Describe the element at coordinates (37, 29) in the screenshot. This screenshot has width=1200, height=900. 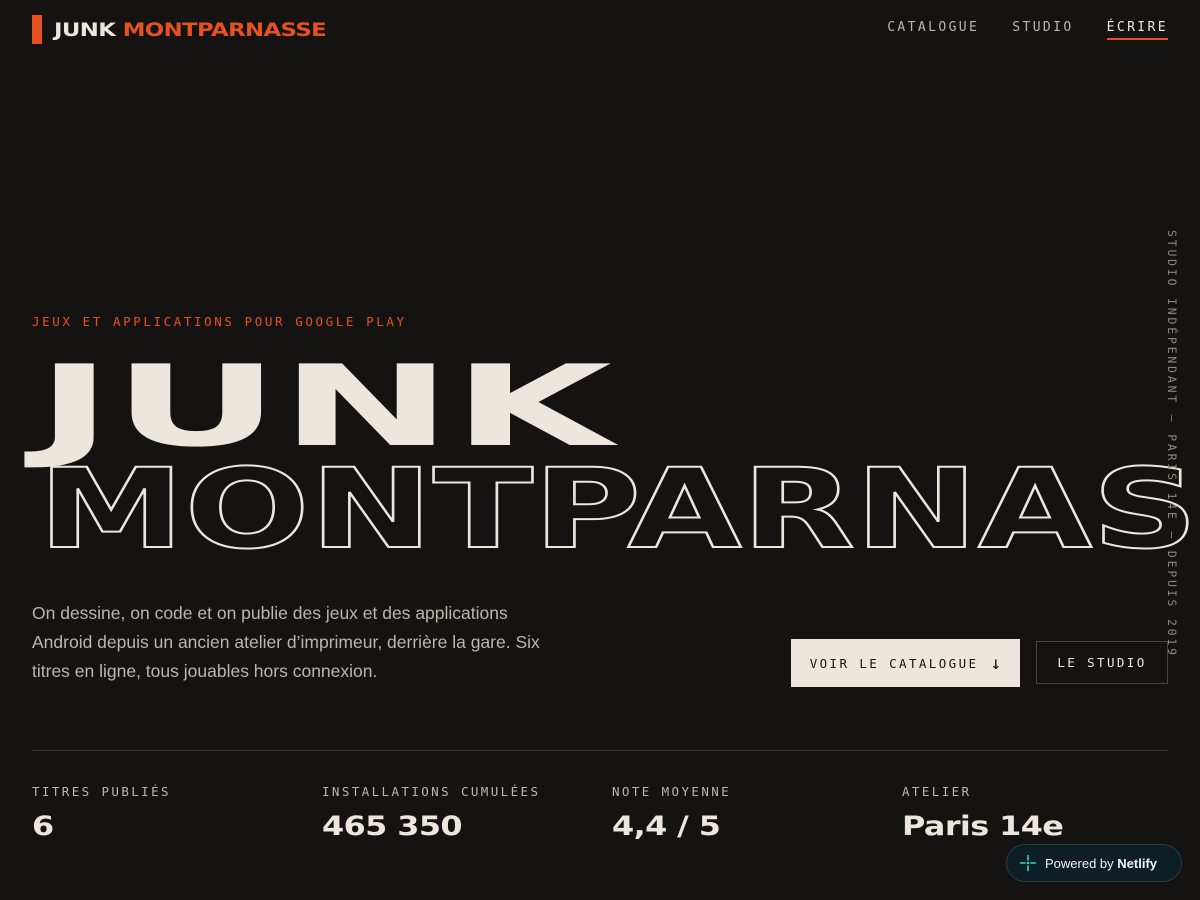
I see `brand-mark` at that location.